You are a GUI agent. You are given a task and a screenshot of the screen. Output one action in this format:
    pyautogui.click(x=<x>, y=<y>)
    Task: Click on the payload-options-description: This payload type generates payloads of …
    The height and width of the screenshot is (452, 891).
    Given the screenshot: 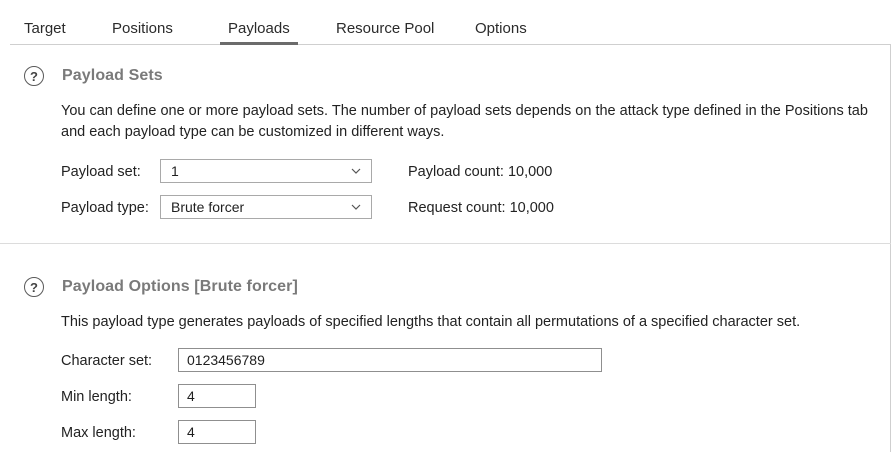 What is the action you would take?
    pyautogui.click(x=431, y=322)
    